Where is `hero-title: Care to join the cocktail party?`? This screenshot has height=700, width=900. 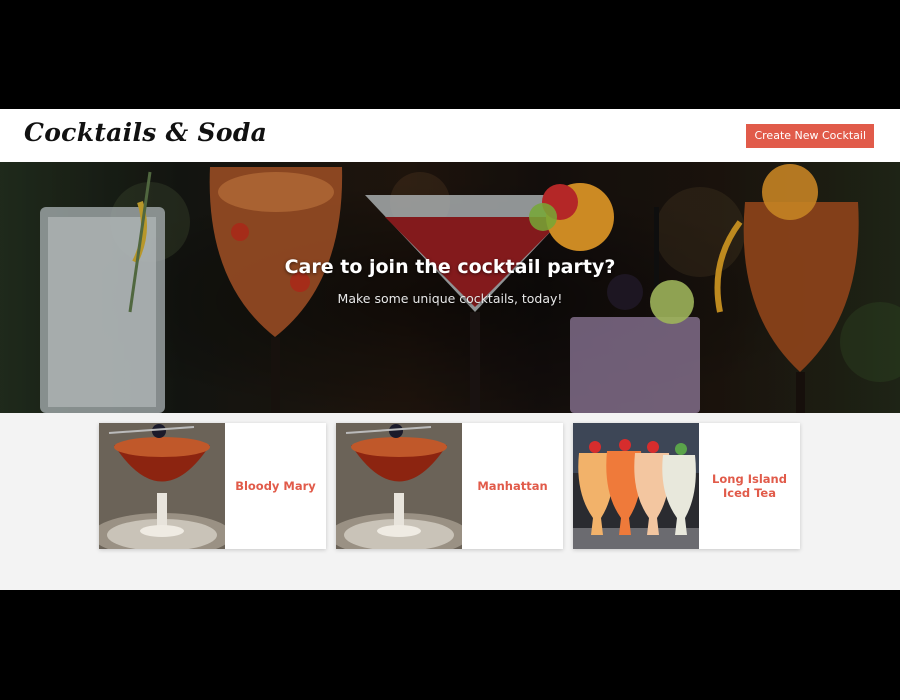
hero-title: Care to join the cocktail party? is located at coordinates (450, 267).